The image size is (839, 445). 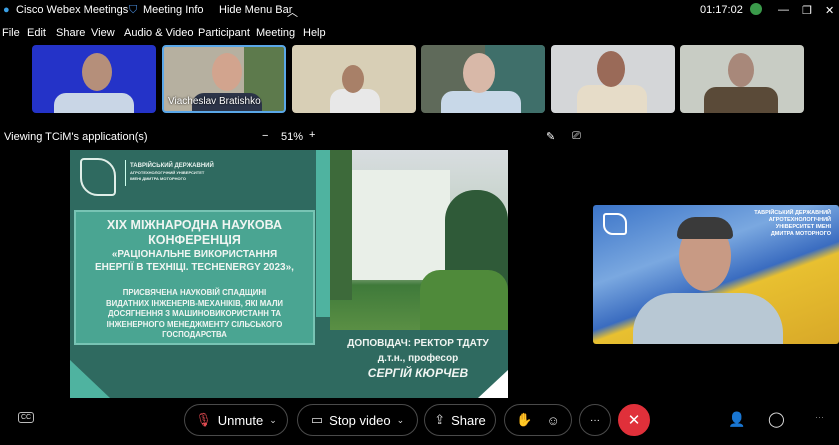 I want to click on participants-icon: 👤, so click(x=736, y=419).